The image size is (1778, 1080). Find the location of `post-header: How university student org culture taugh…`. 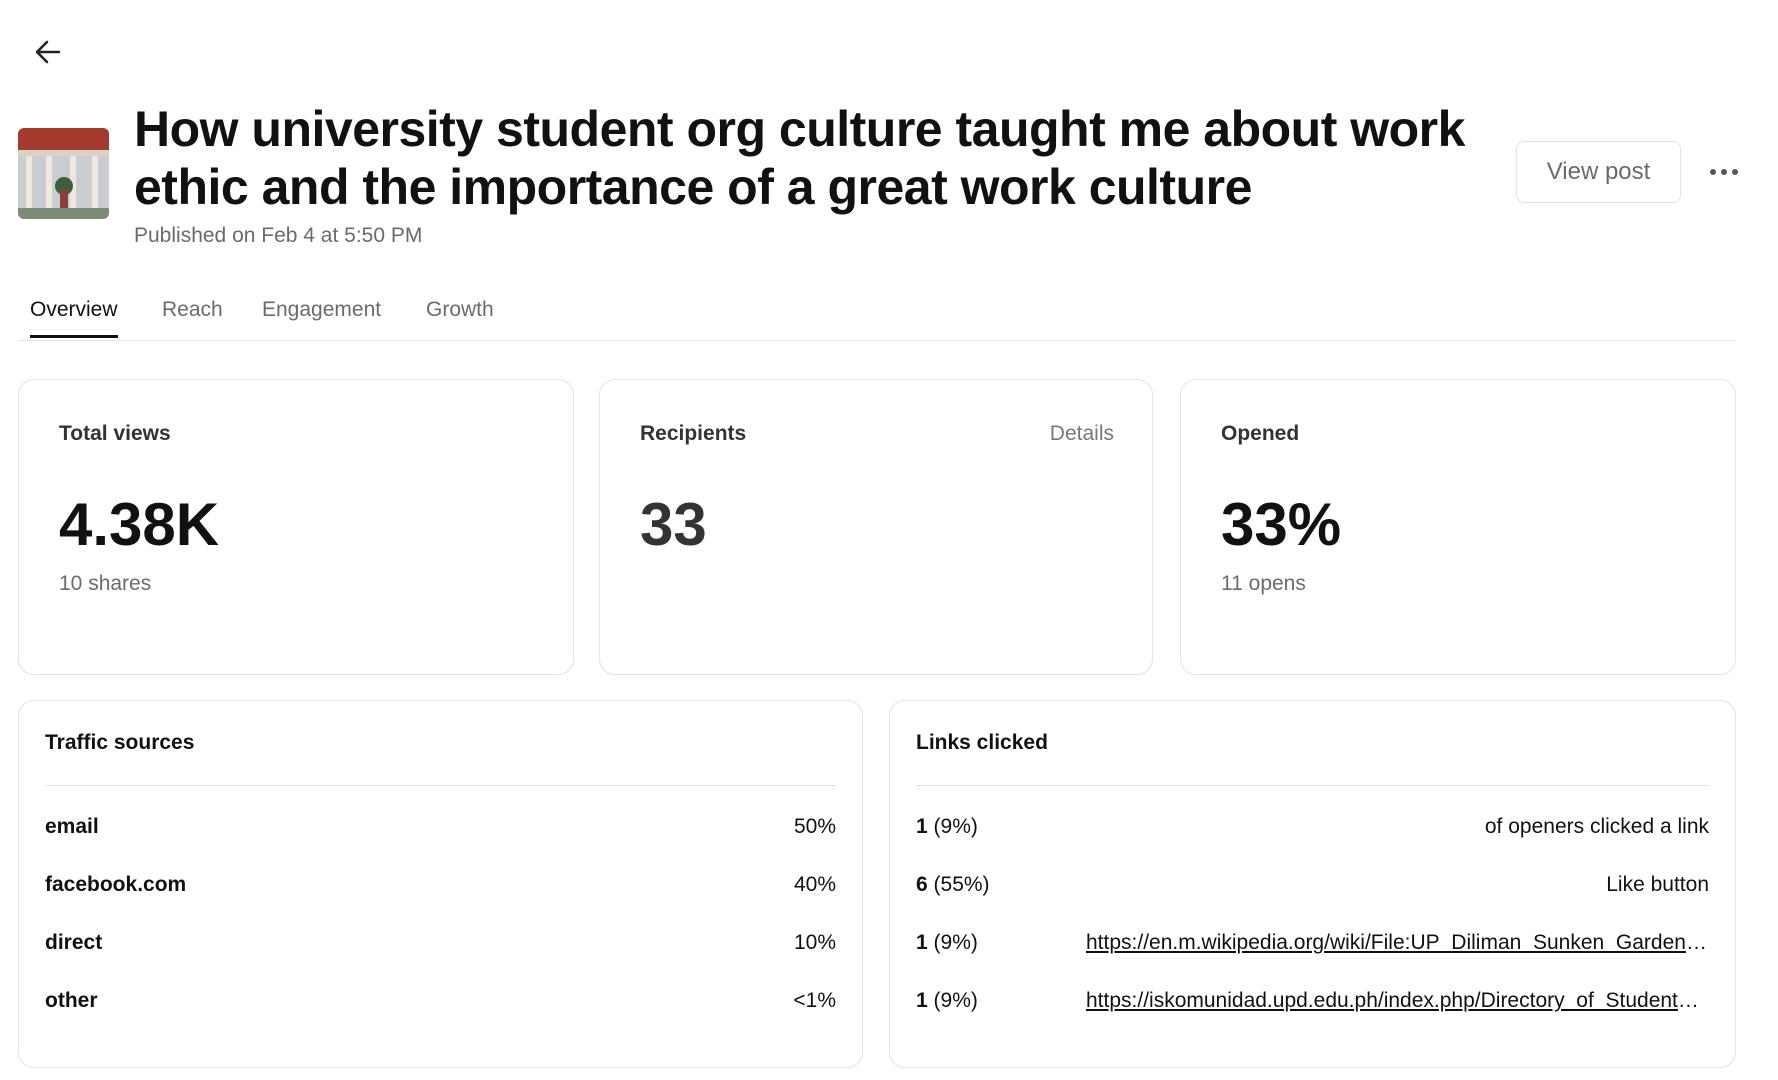

post-header: How university student org culture taugh… is located at coordinates (888, 180).